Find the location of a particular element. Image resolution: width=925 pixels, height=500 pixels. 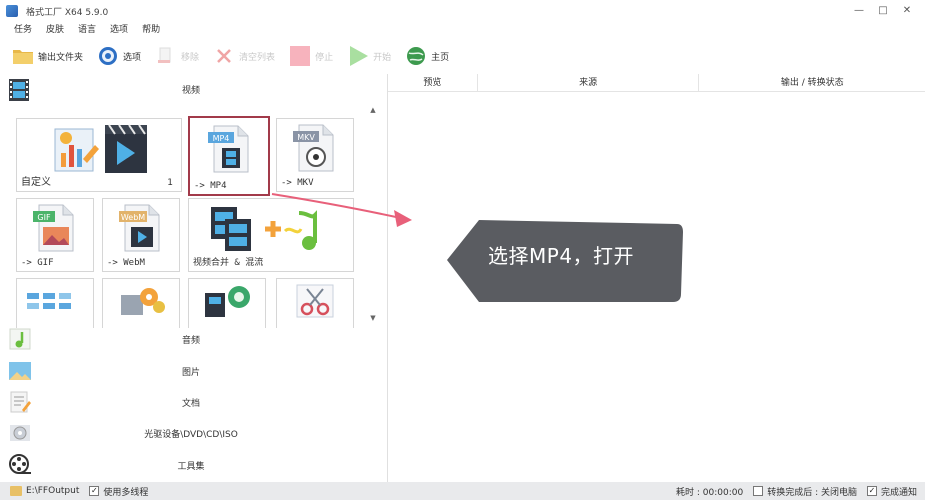

after-convert-label: 转换完成后 : 关闭电脑 is located at coordinates (812, 491).